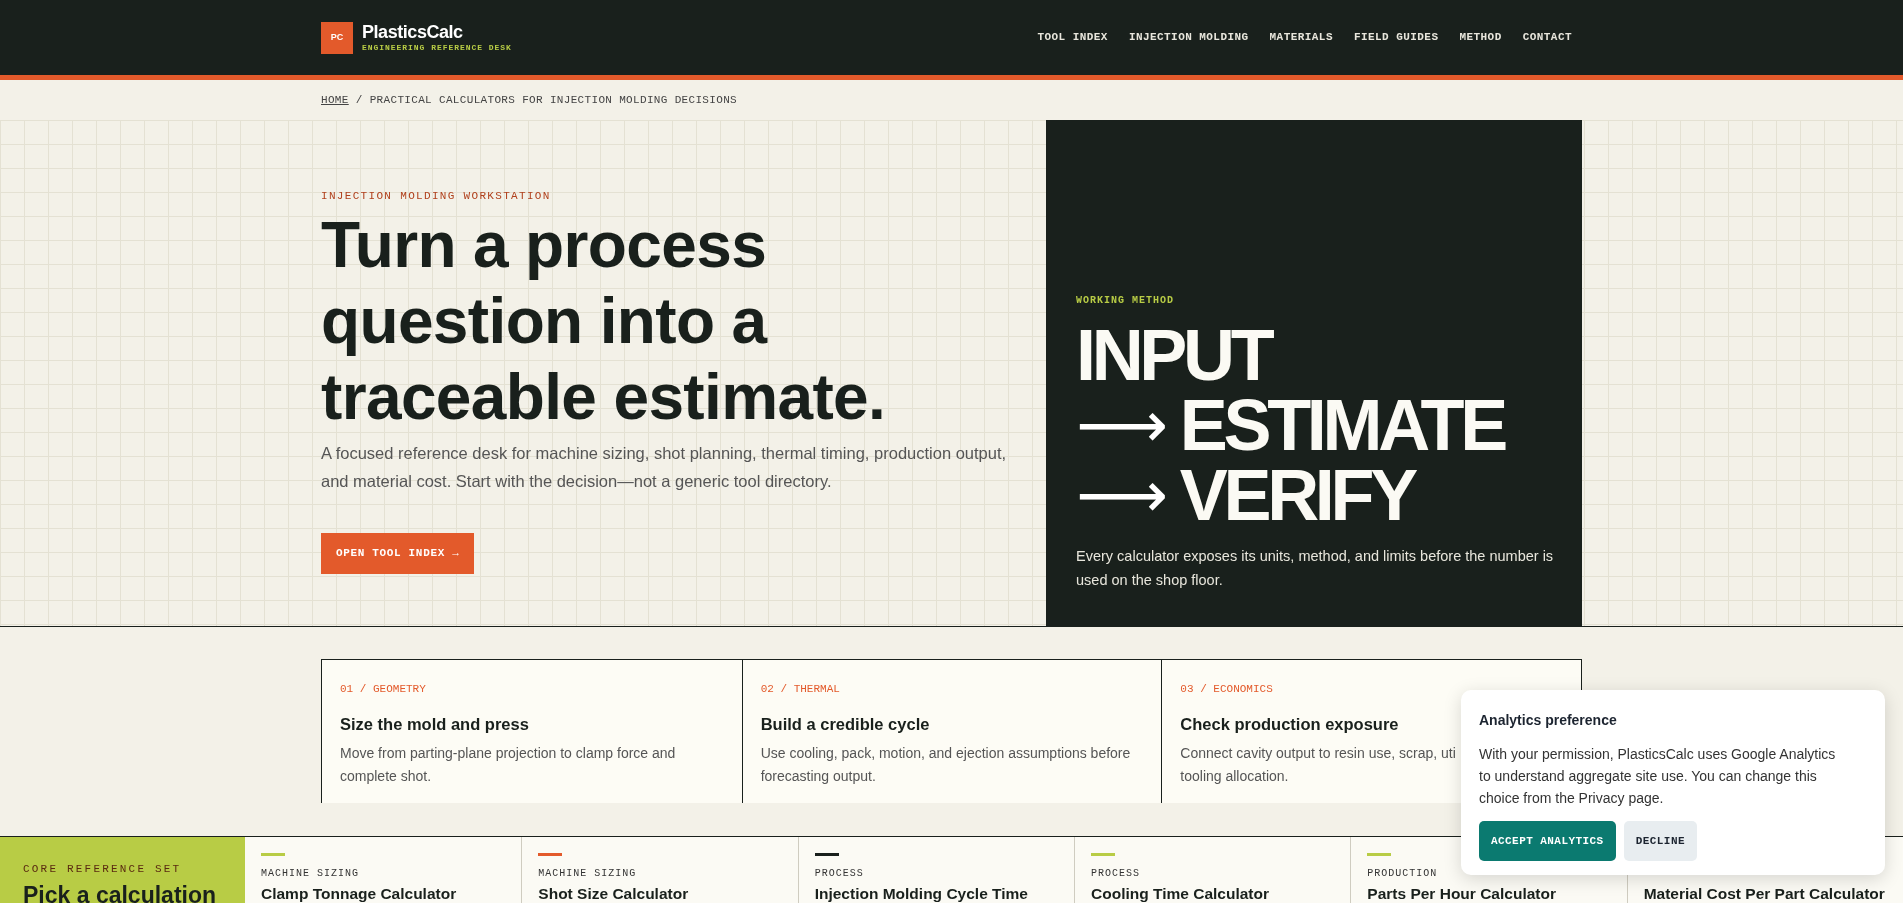 This screenshot has width=1903, height=903. What do you see at coordinates (335, 100) in the screenshot?
I see `breadcrumb-home-link: HOME` at bounding box center [335, 100].